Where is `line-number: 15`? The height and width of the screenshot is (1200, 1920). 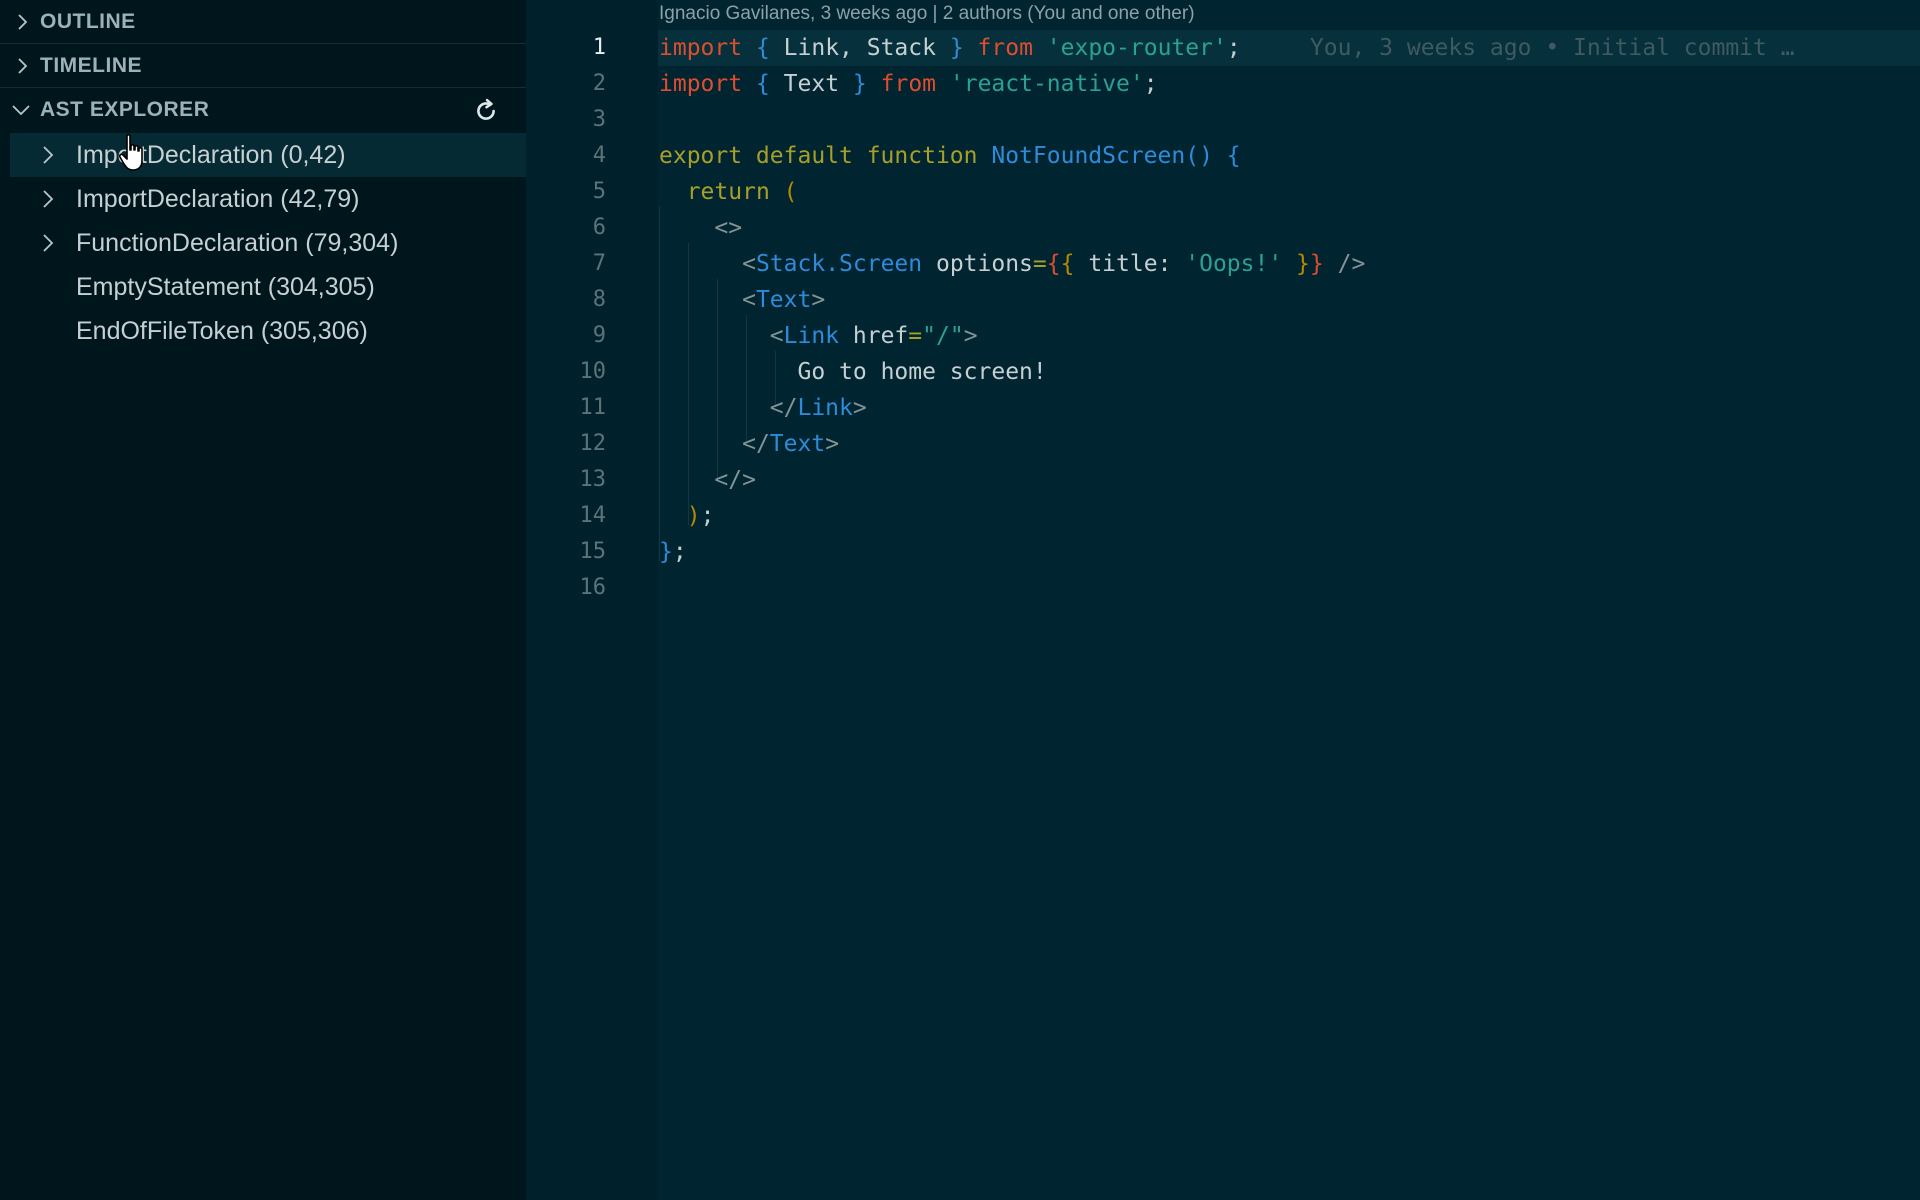
line-number: 15 is located at coordinates (593, 551).